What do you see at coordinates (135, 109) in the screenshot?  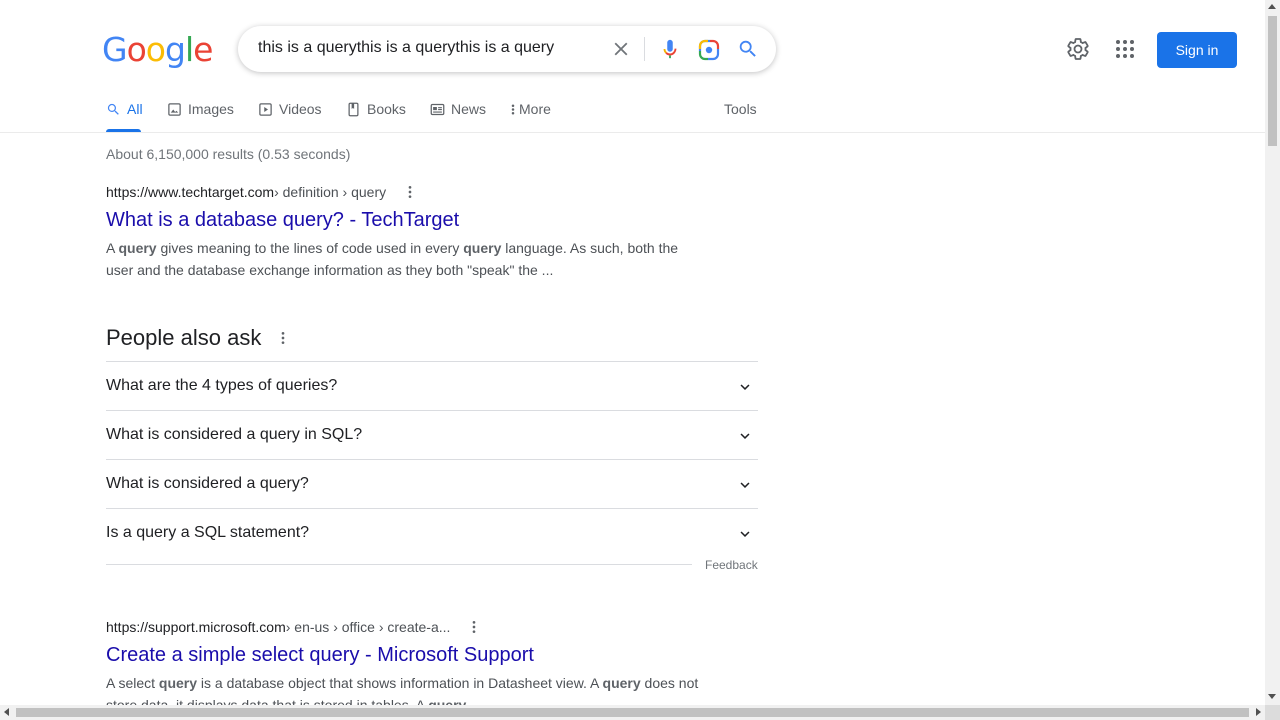 I see `tab-label: All` at bounding box center [135, 109].